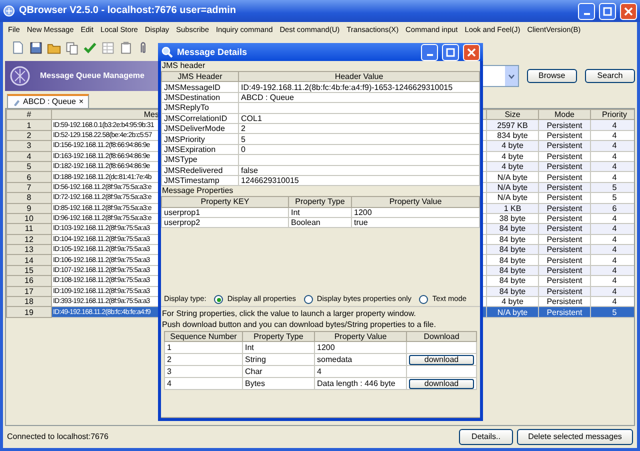 This screenshot has width=640, height=451. I want to click on section-label: Message Properties, so click(197, 191).